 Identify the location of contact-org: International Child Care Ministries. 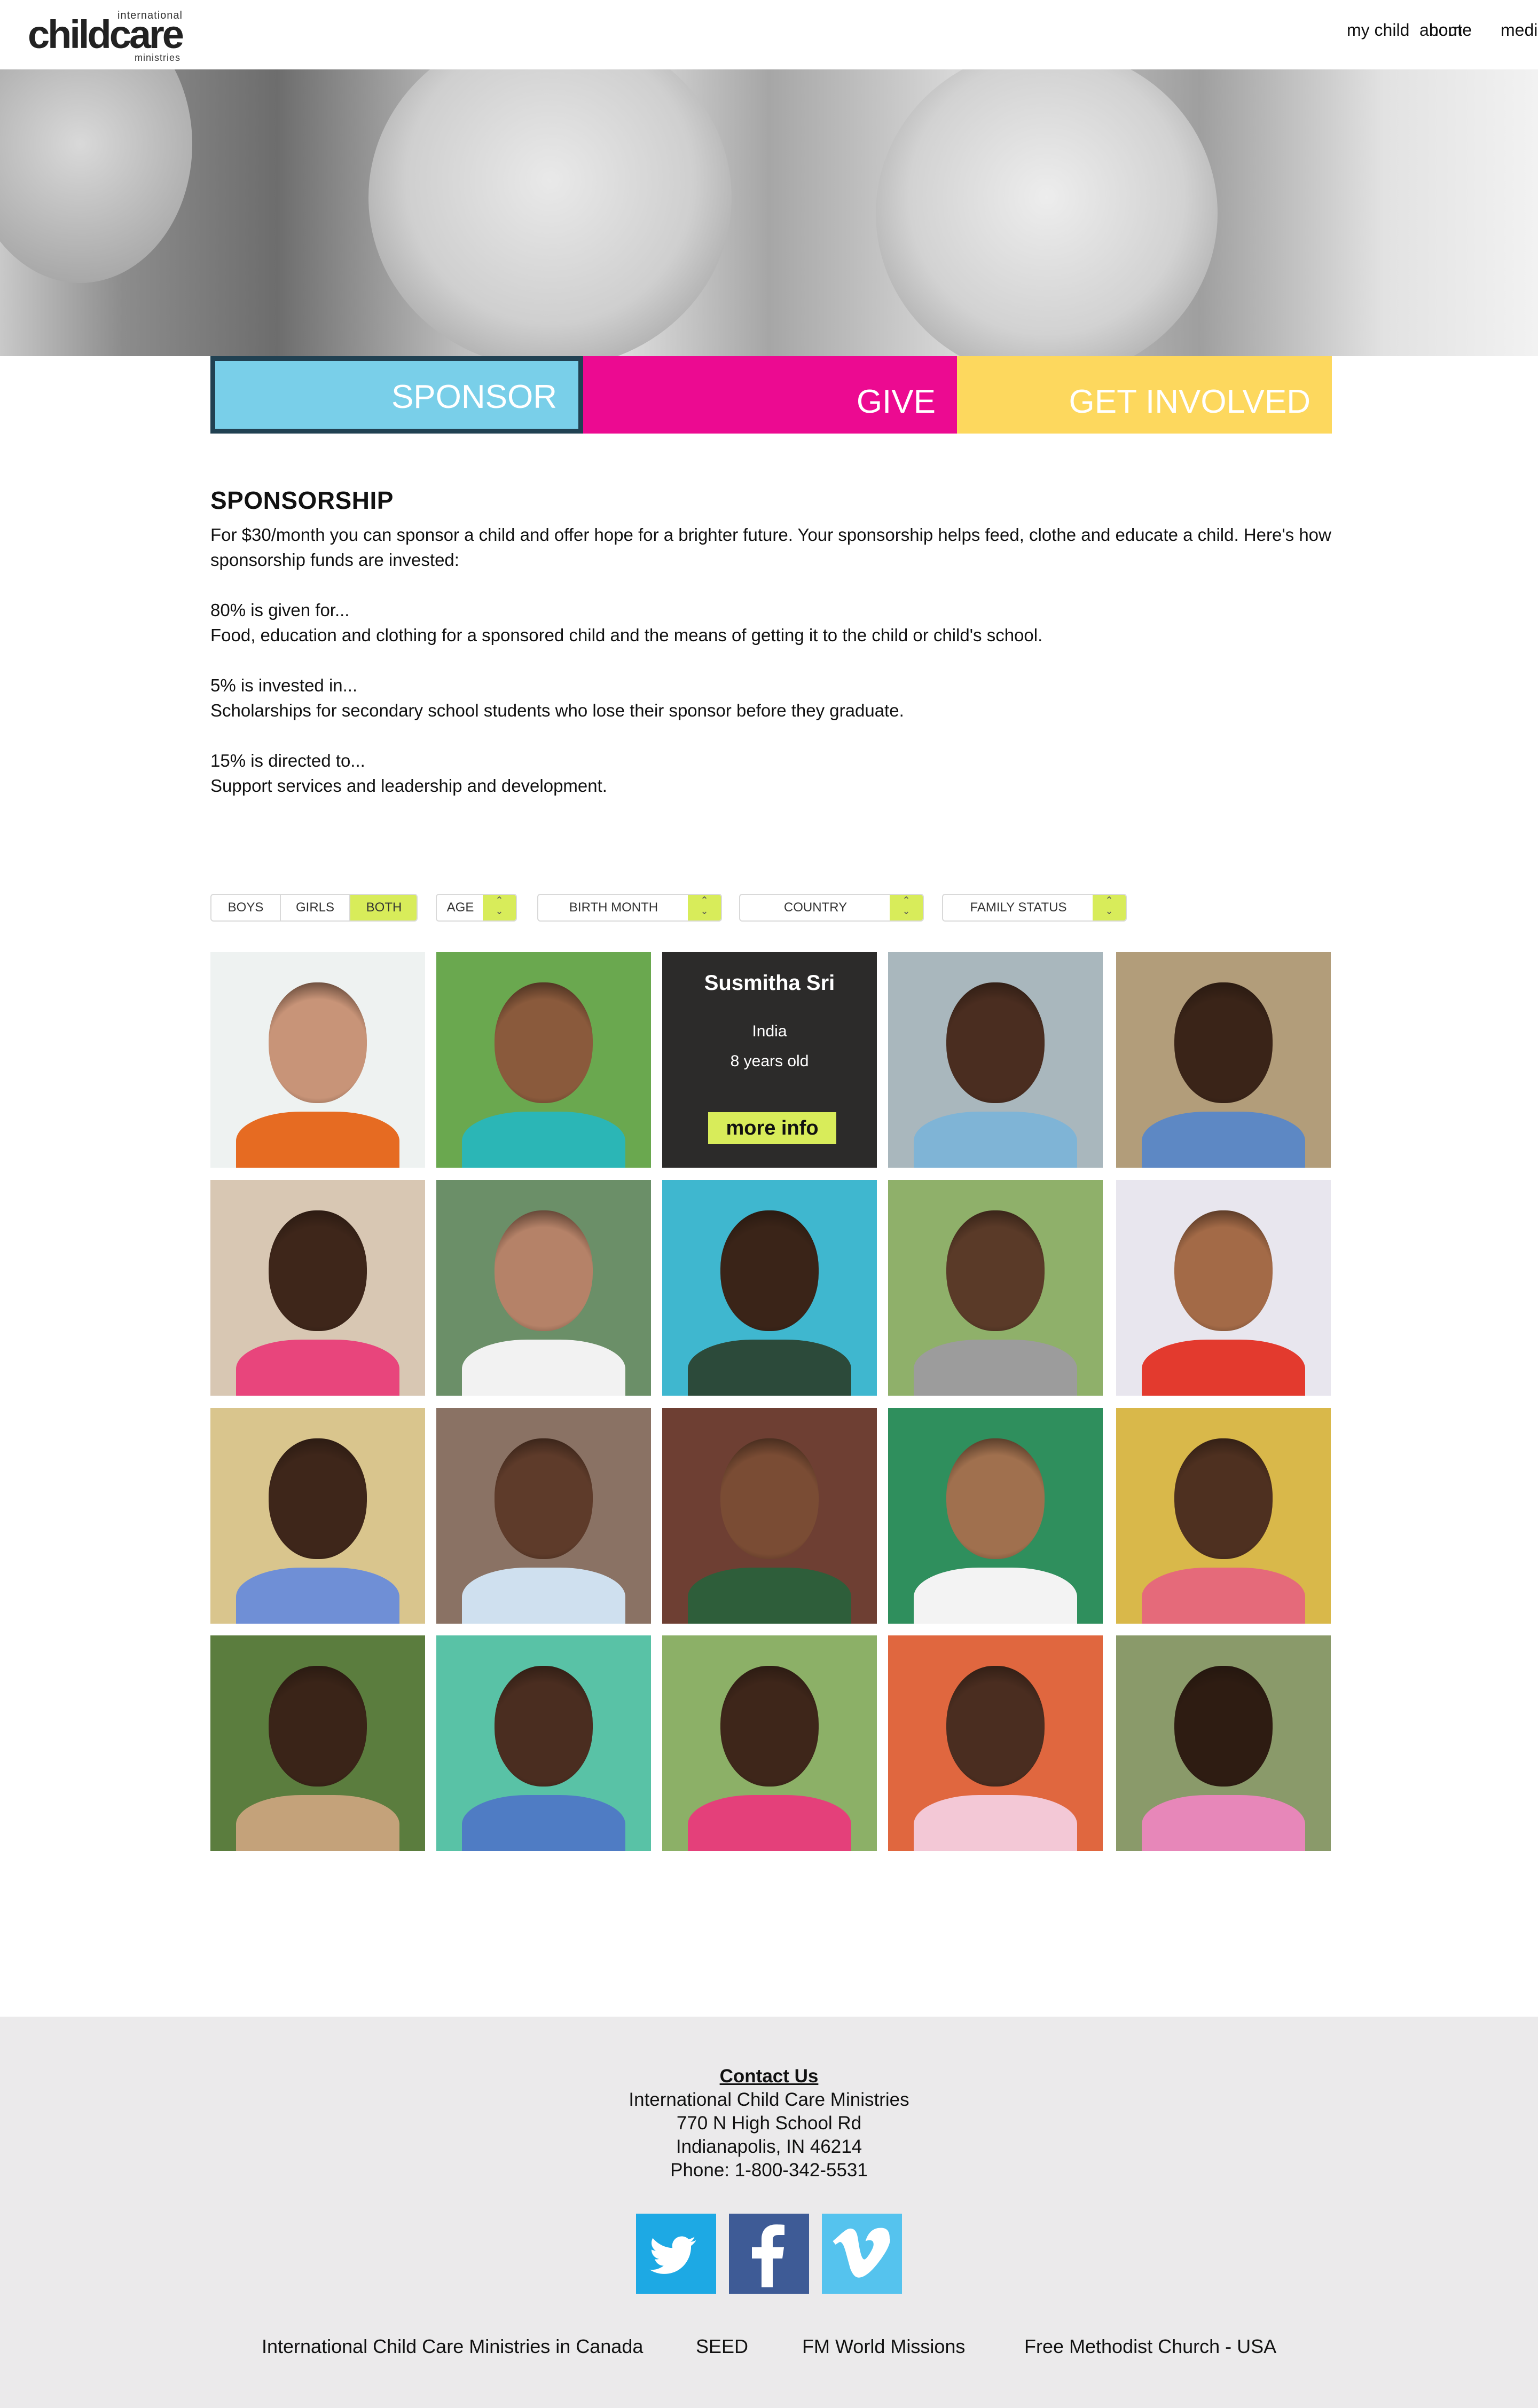
(769, 2099).